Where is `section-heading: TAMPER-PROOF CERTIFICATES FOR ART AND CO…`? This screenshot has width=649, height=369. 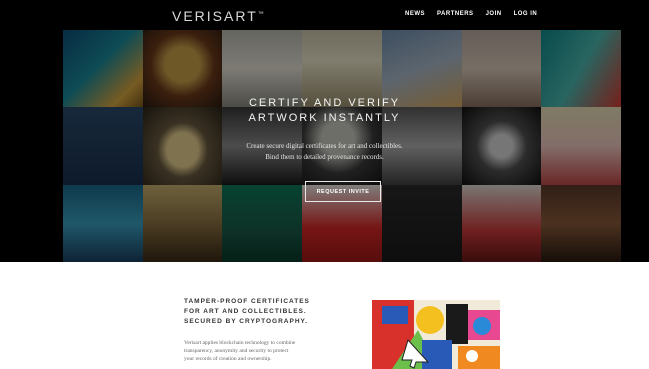 section-heading: TAMPER-PROOF CERTIFICATES FOR ART AND CO… is located at coordinates (247, 312).